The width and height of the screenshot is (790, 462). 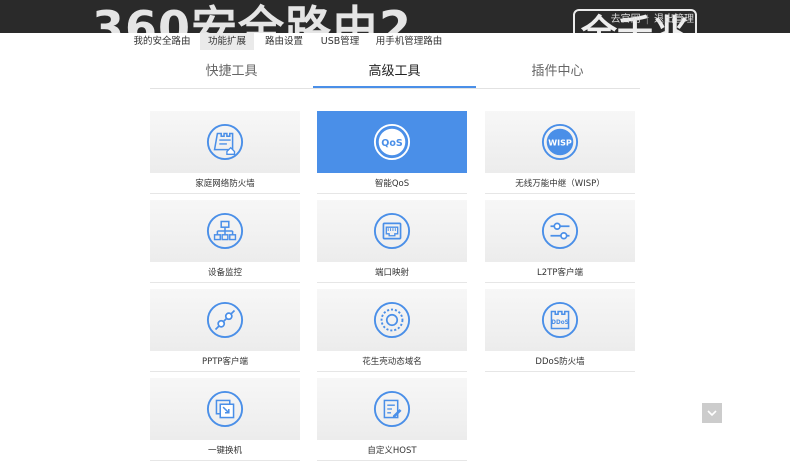 What do you see at coordinates (392, 361) in the screenshot?
I see `tool-label: 花生壳动态域名` at bounding box center [392, 361].